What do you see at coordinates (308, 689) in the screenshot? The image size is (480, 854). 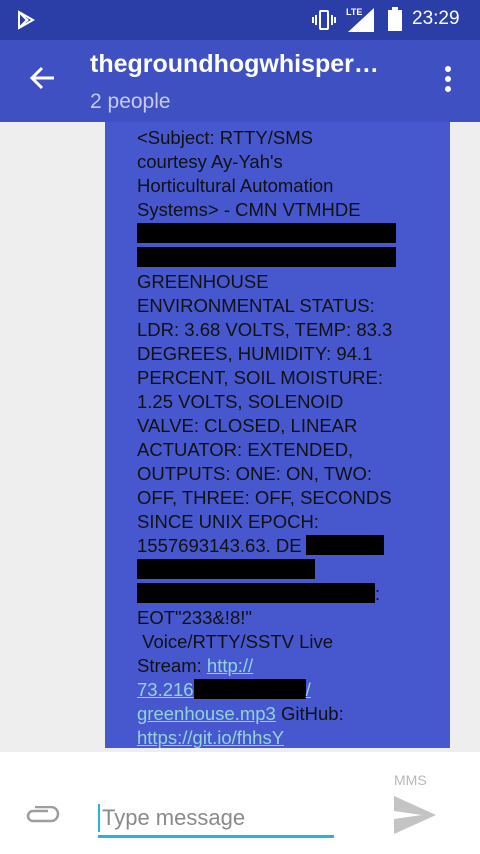 I see `stream-link-slash: /` at bounding box center [308, 689].